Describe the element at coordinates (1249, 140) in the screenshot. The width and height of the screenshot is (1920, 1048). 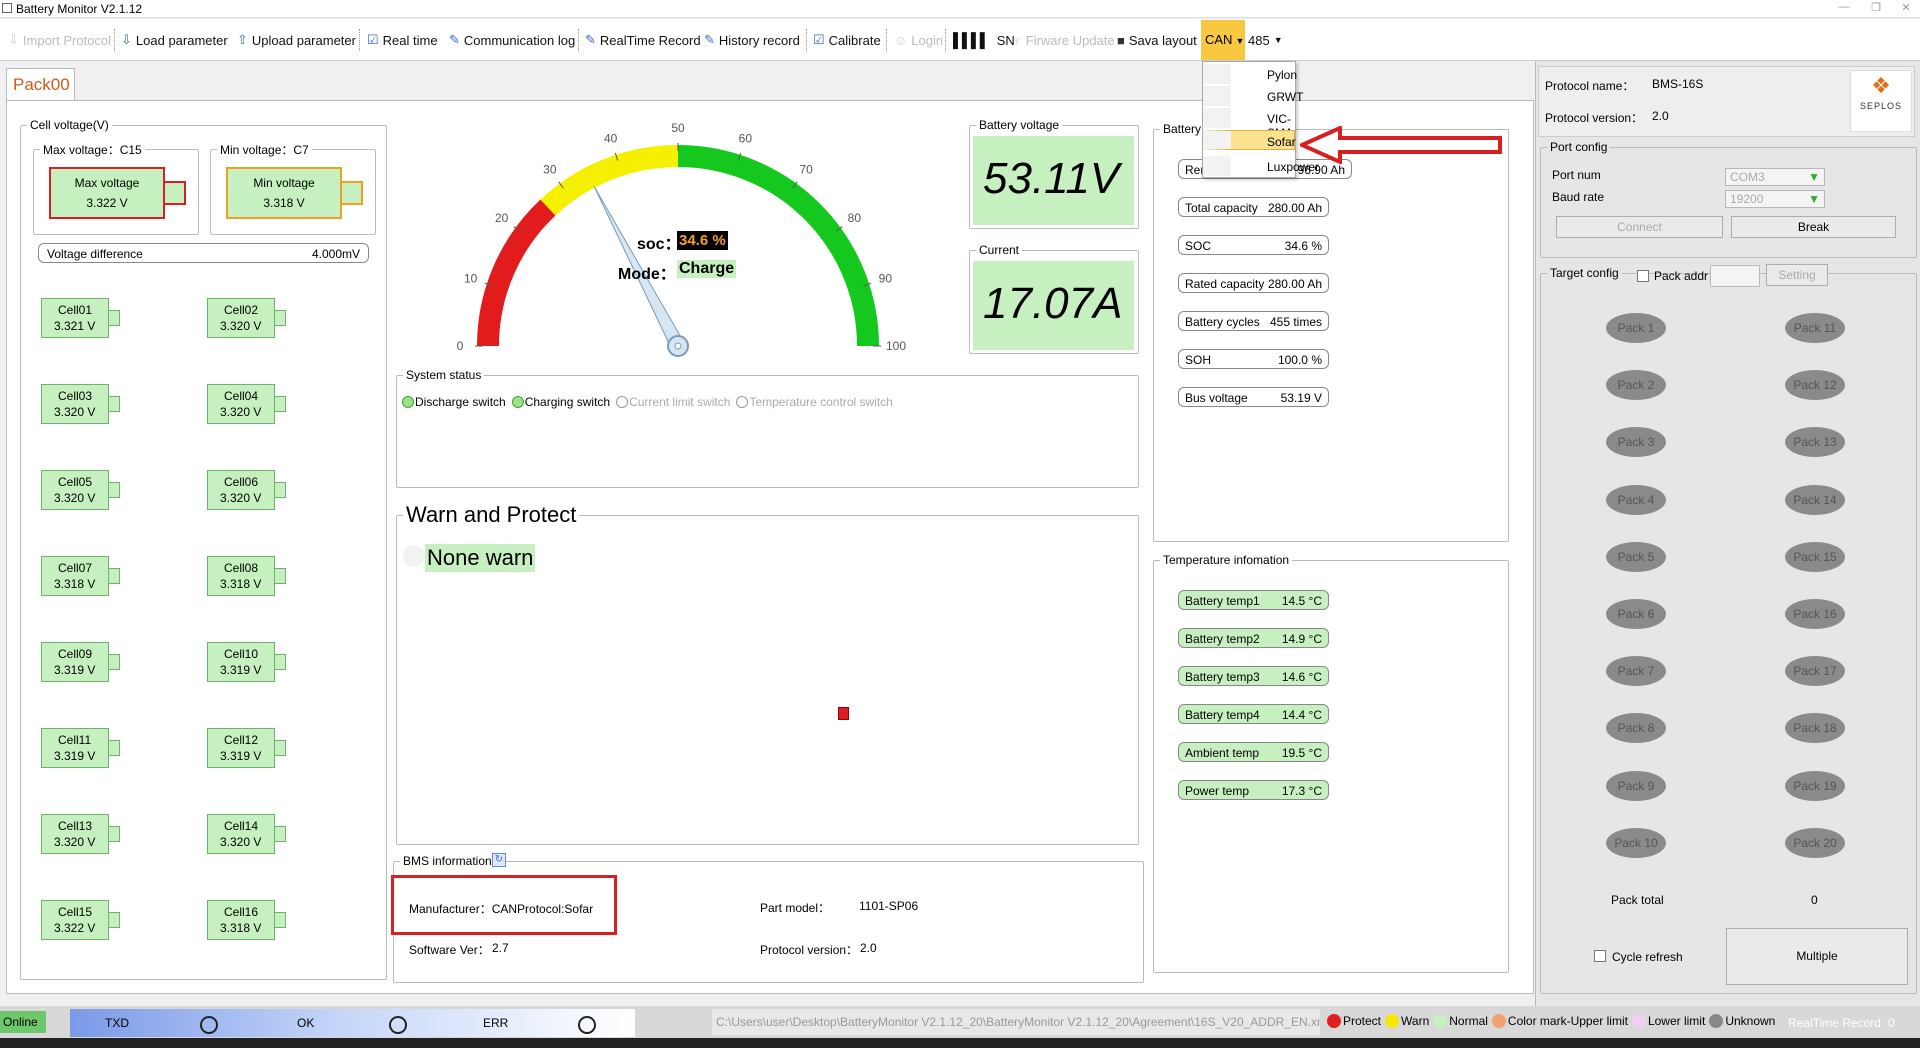
I see `menu-item-sofar: Sofar` at that location.